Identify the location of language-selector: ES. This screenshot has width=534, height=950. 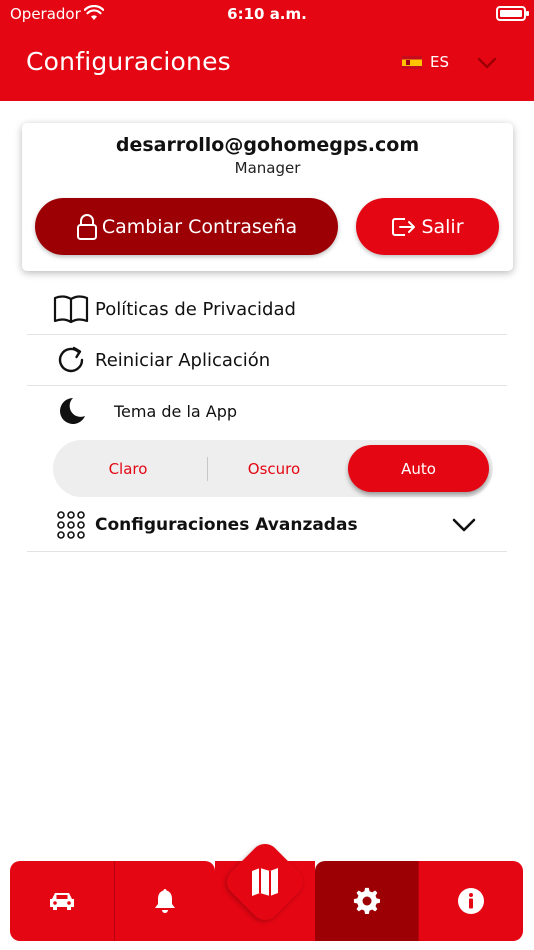
(425, 62).